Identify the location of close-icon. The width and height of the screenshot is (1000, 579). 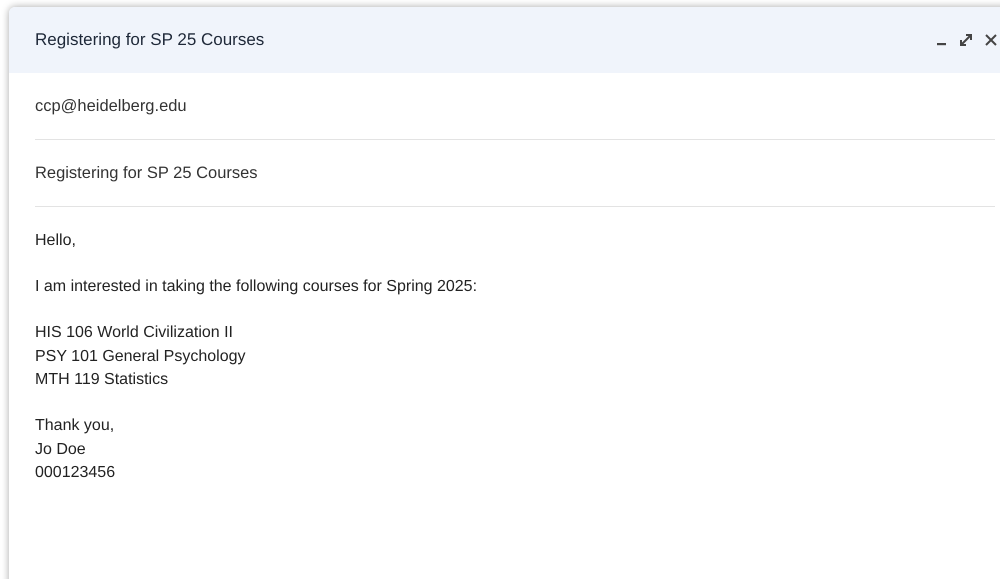
(991, 40).